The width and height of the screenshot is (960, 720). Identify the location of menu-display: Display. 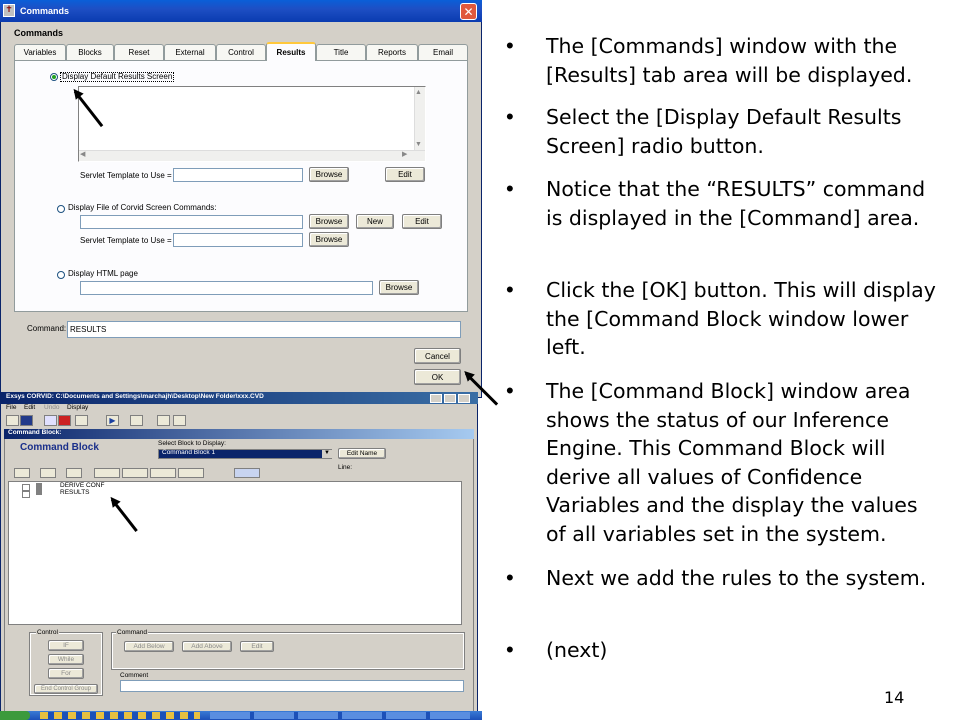
(77, 408).